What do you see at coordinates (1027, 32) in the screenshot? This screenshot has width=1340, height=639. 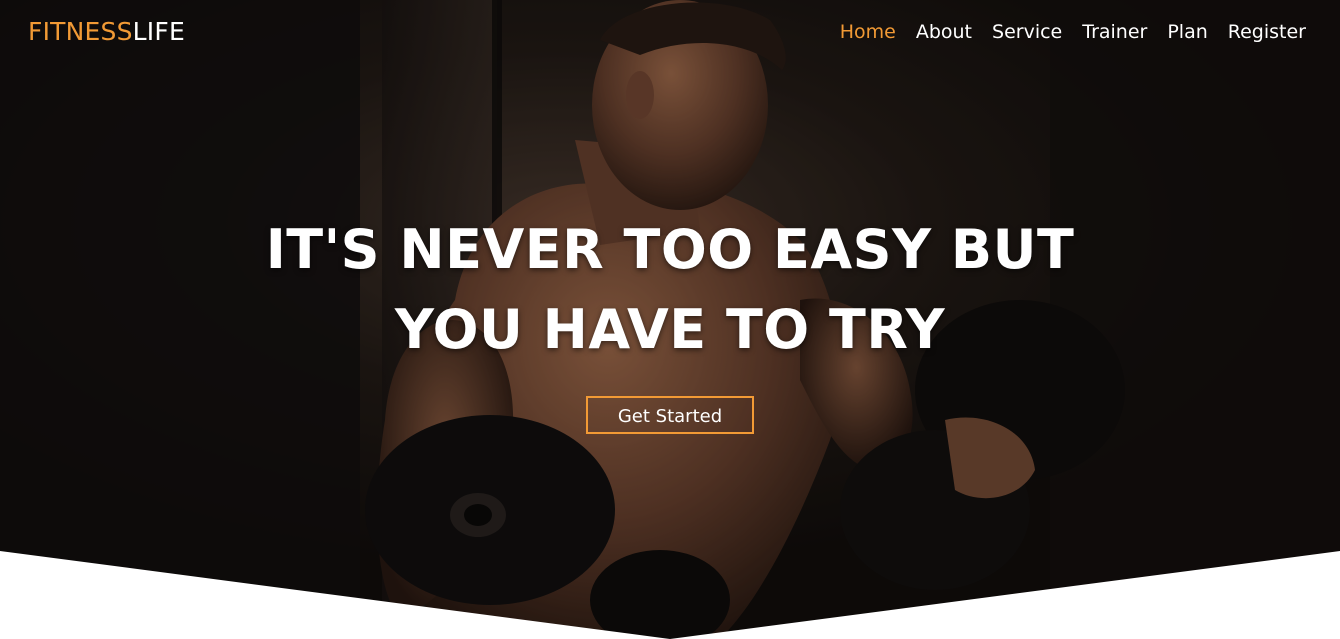 I see `nav-item-service: Service` at bounding box center [1027, 32].